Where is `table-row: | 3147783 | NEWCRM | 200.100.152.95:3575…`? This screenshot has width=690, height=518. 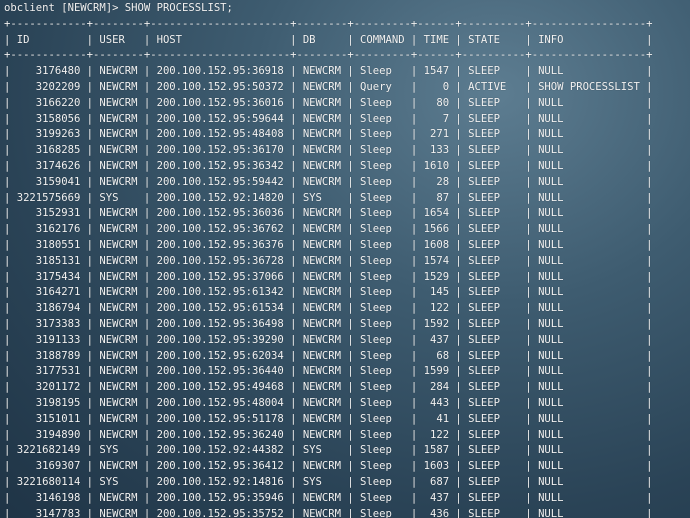 table-row: | 3147783 | NEWCRM | 200.100.152.95:3575… is located at coordinates (328, 512).